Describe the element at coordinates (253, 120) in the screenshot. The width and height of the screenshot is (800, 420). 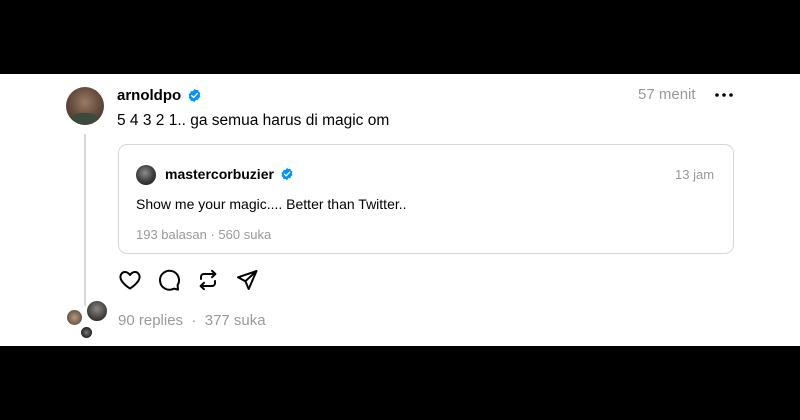
I see `post-text: 5 4 3 2 1.. ga semua harus di magic om` at that location.